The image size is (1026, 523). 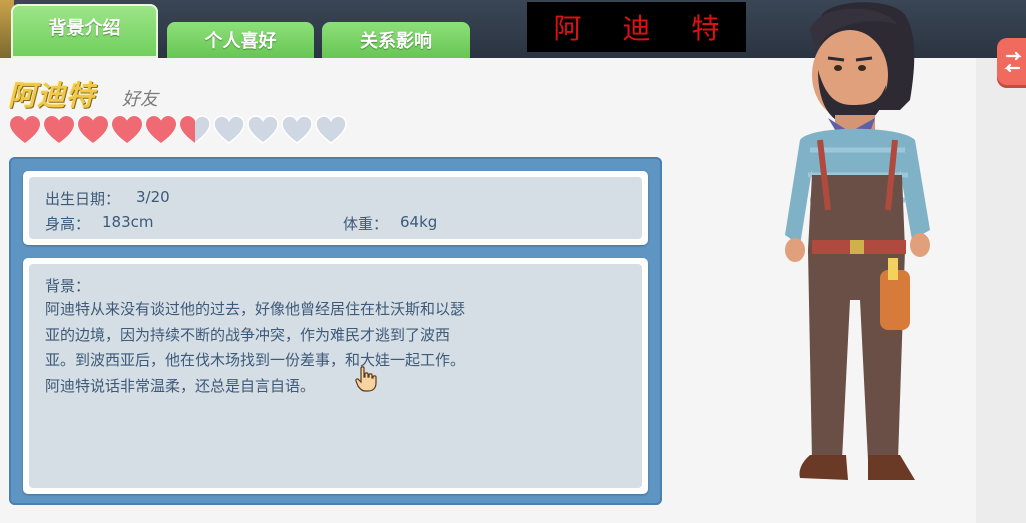 I want to click on name-banner-char: 迪, so click(x=636, y=28).